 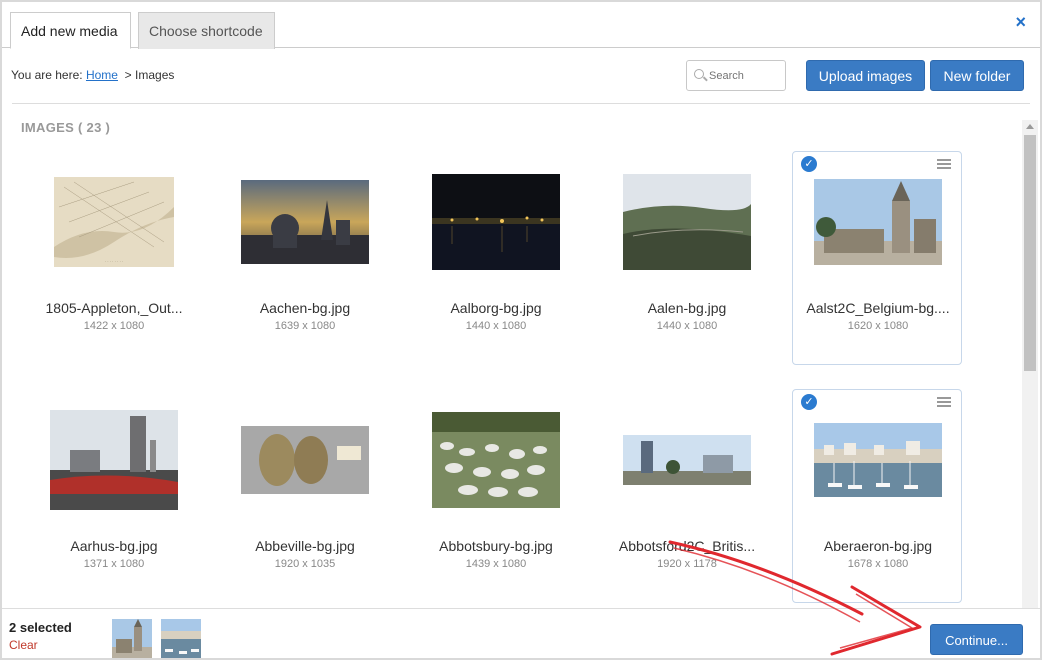 I want to click on file-dimensions: 1422 x 1080, so click(x=114, y=326).